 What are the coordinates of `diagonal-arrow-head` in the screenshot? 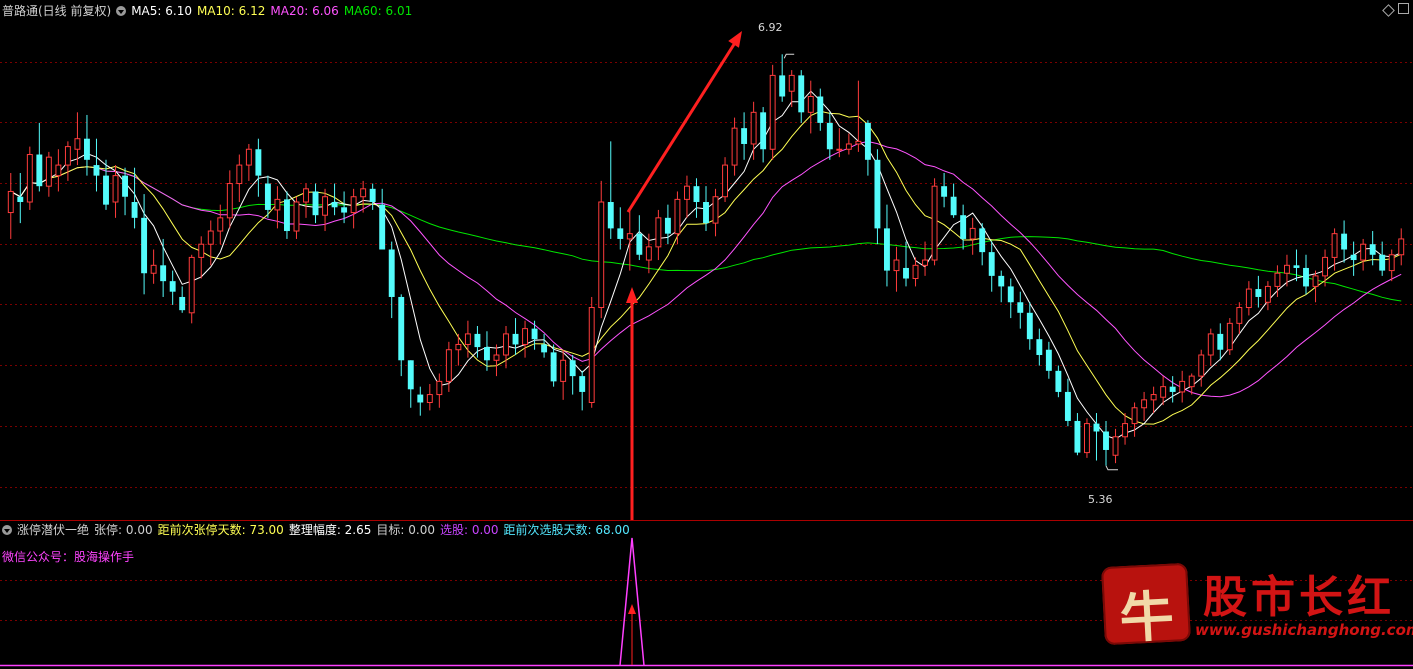 It's located at (735, 39).